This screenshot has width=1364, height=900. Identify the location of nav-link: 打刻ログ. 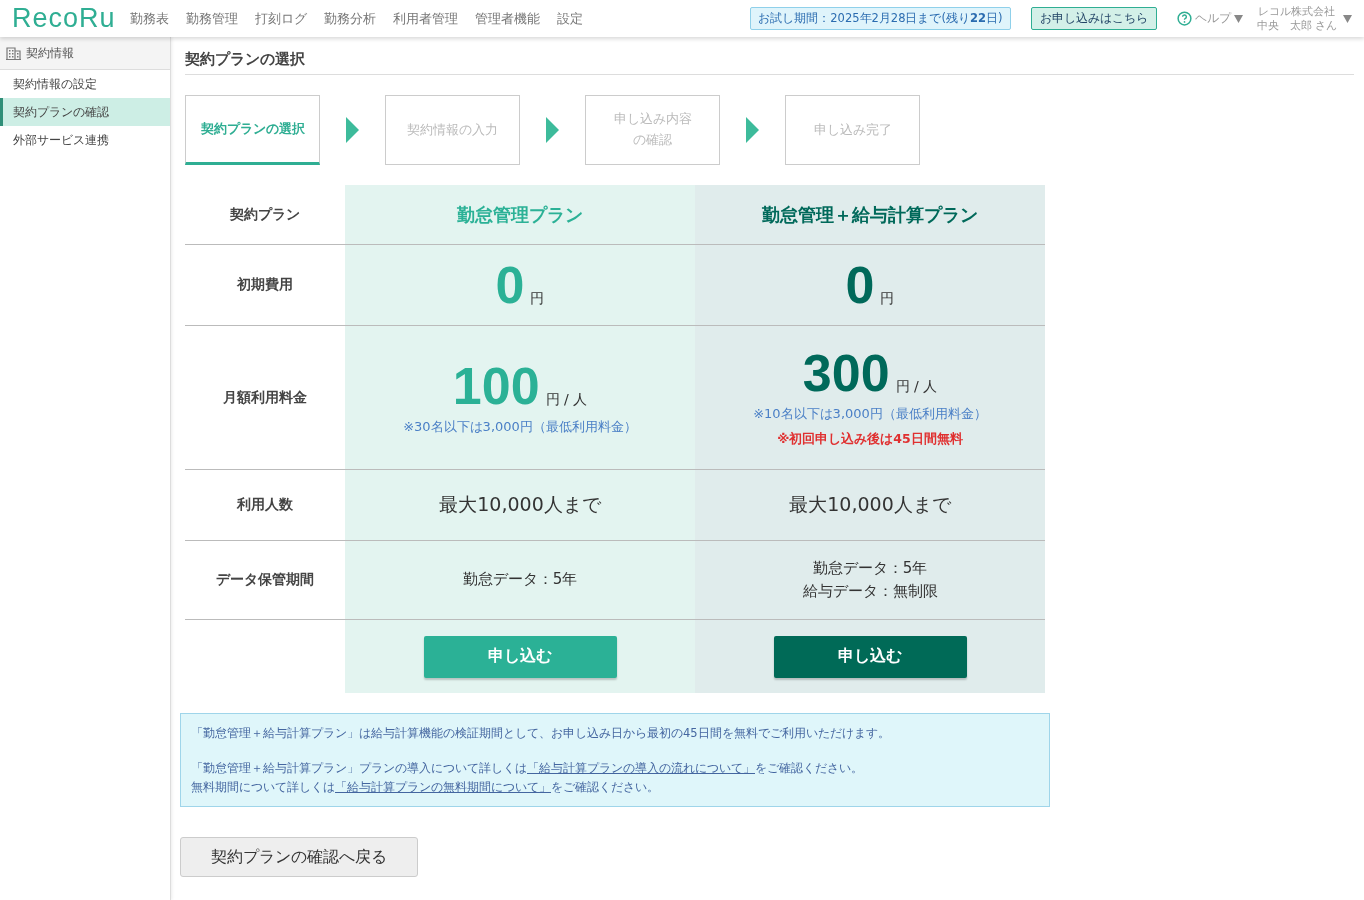
(280, 18).